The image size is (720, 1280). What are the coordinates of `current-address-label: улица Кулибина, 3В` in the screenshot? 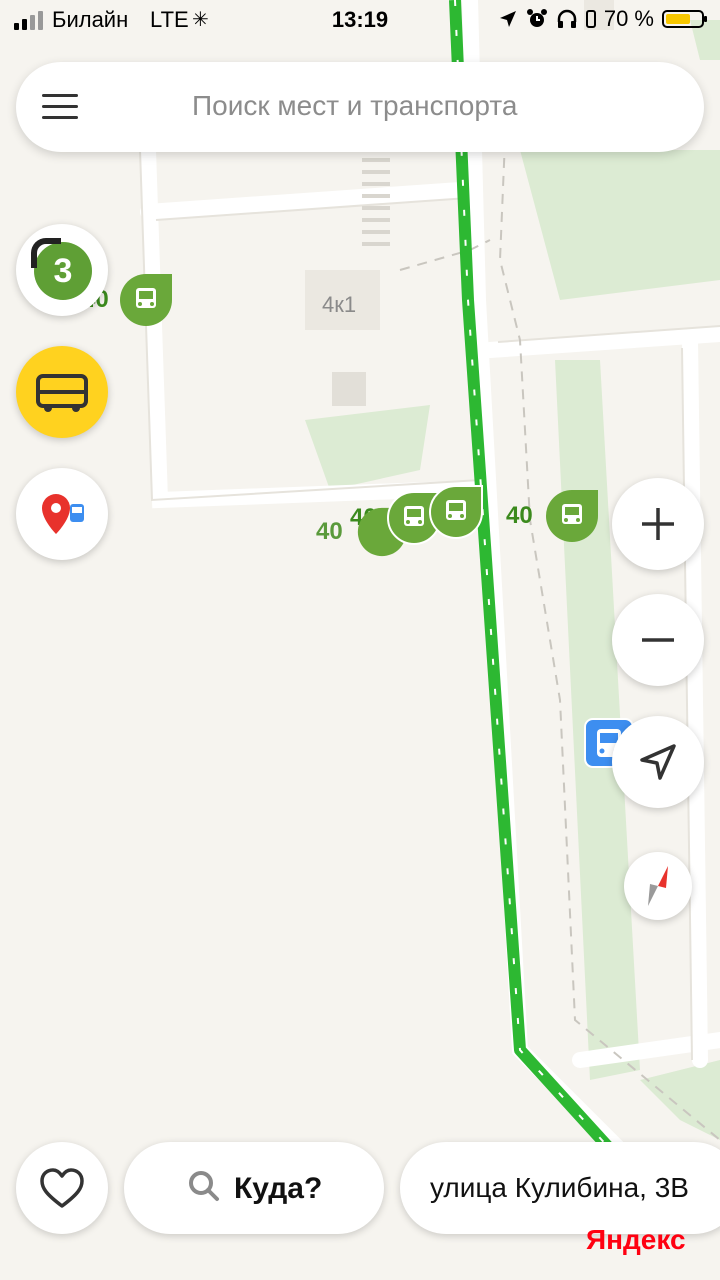 It's located at (559, 1187).